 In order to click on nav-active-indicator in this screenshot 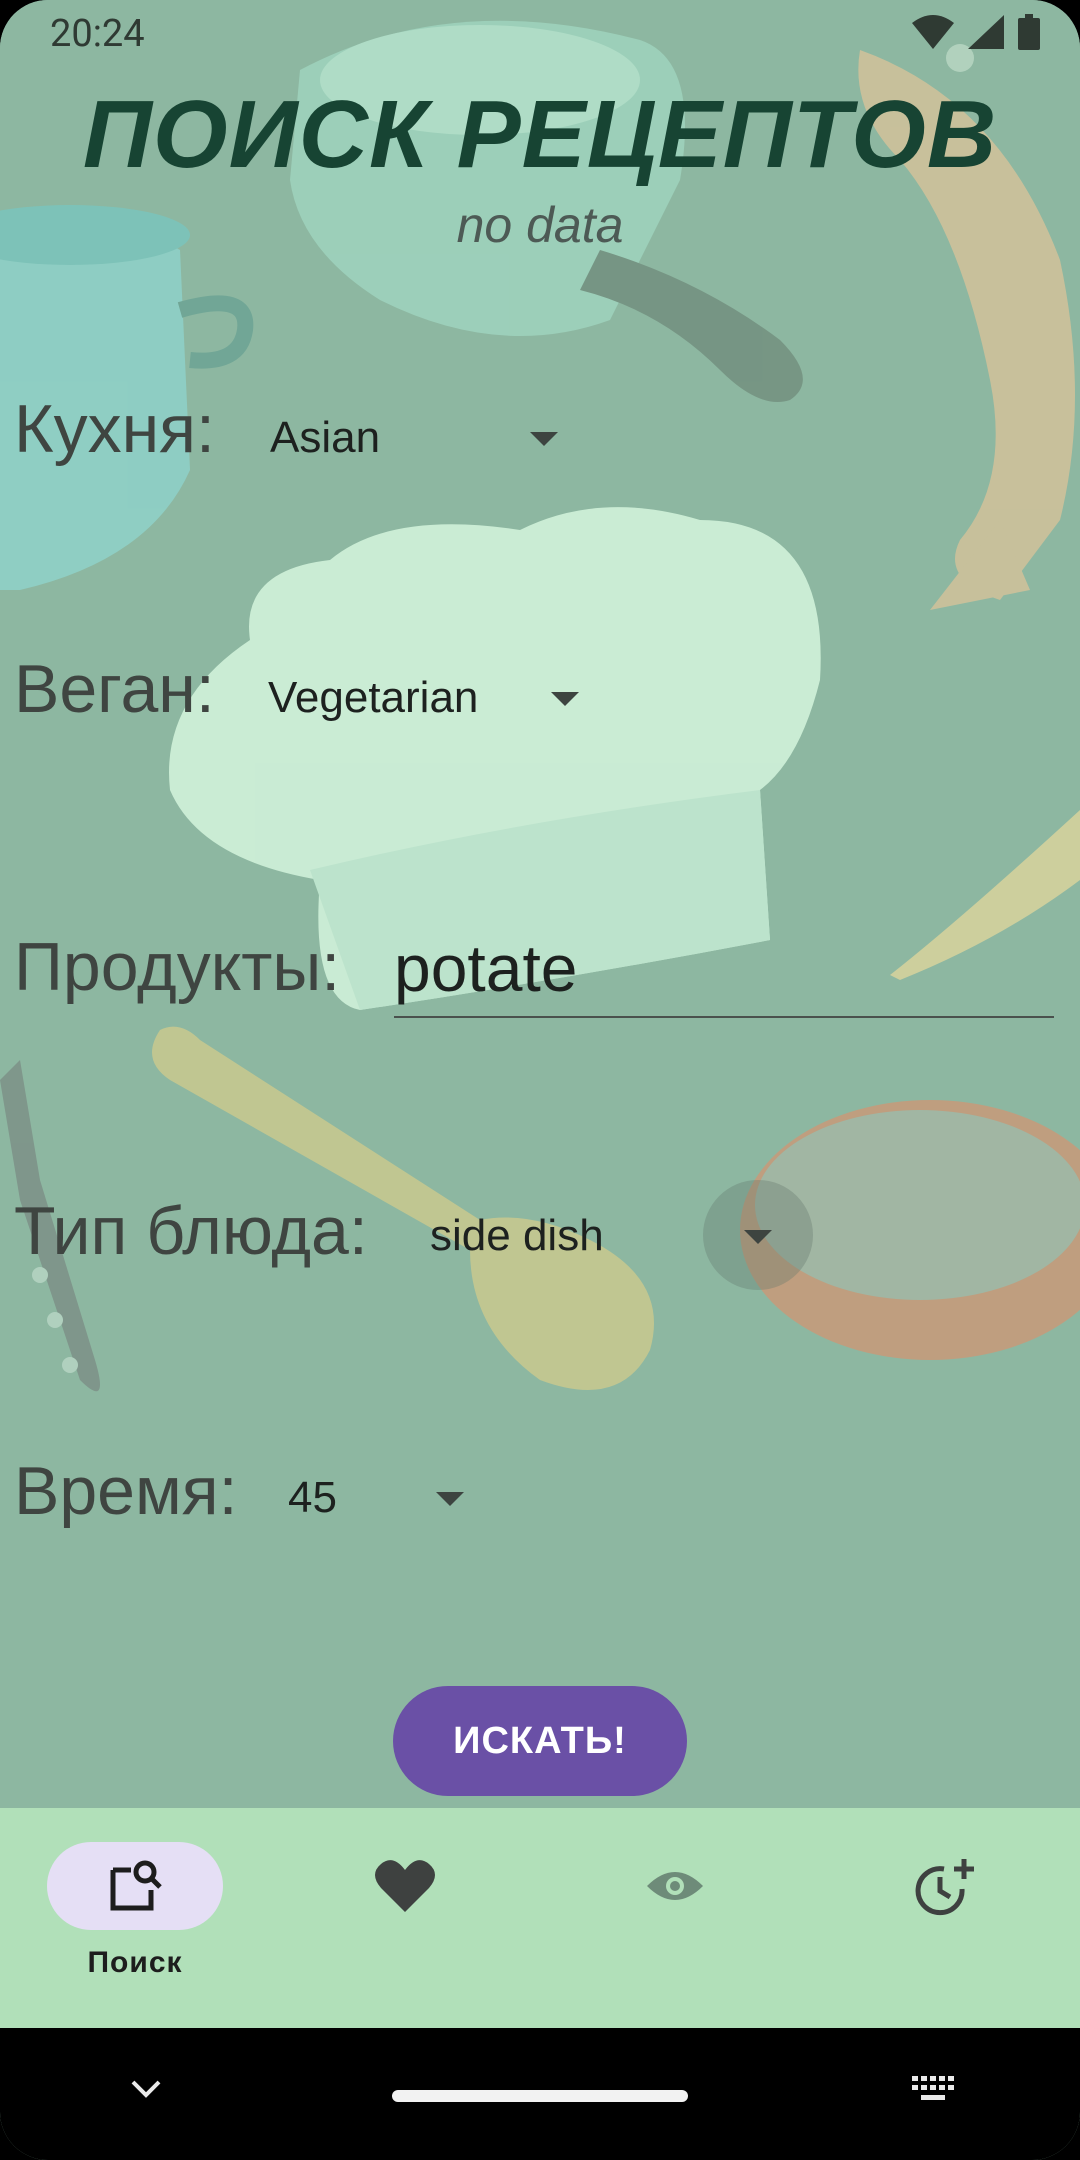, I will do `click(135, 1886)`.